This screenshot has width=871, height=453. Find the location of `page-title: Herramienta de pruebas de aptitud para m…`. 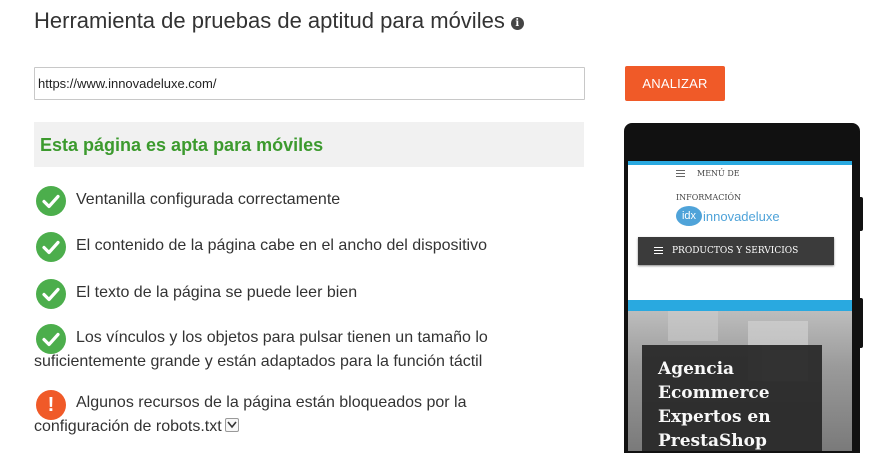

page-title: Herramienta de pruebas de aptitud para m… is located at coordinates (279, 21).